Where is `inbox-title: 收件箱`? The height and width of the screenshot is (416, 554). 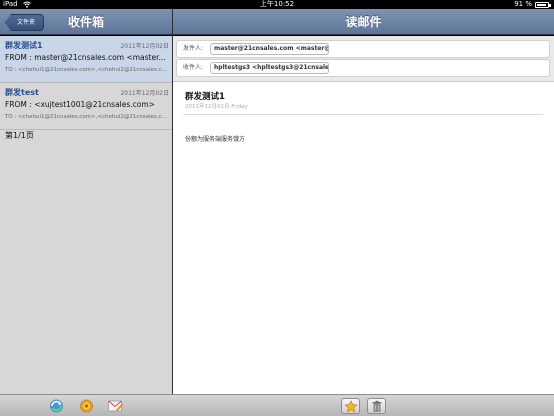 inbox-title: 收件箱 is located at coordinates (86, 22).